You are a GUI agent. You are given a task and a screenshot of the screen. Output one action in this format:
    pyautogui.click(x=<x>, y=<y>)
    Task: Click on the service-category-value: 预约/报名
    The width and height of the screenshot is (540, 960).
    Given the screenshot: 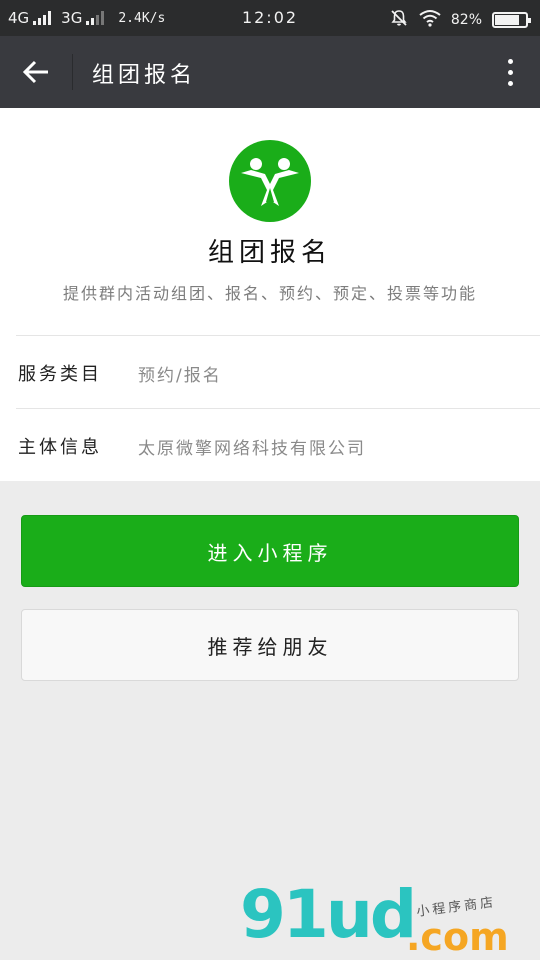 What is the action you would take?
    pyautogui.click(x=180, y=376)
    